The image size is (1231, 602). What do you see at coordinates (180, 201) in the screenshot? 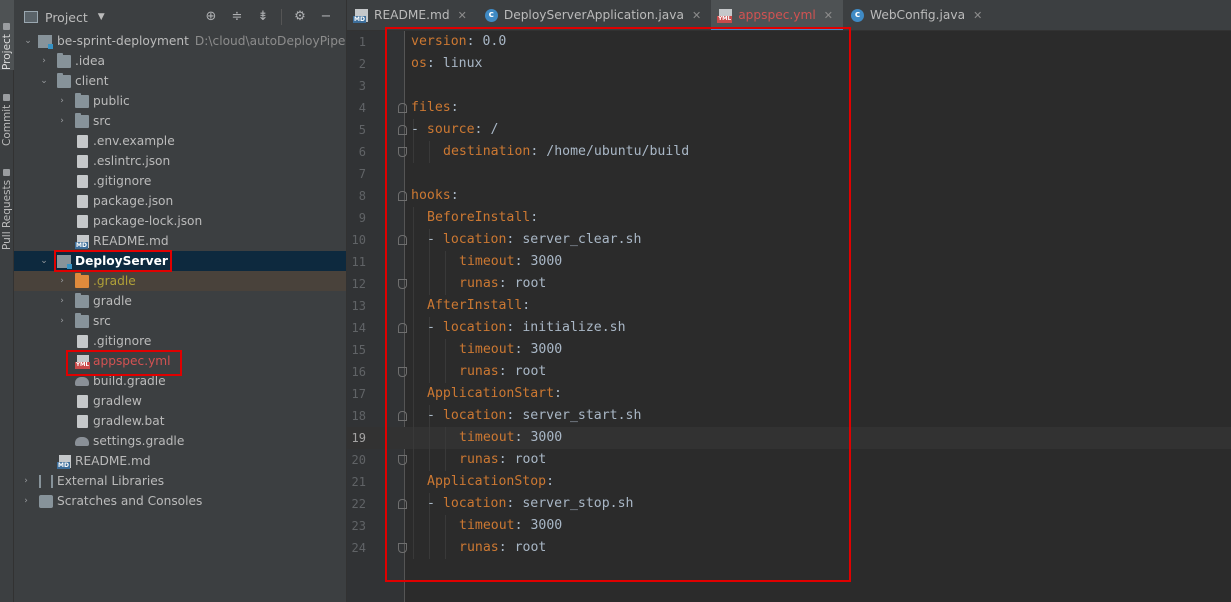
I see `tree-node-package-json: package.json` at bounding box center [180, 201].